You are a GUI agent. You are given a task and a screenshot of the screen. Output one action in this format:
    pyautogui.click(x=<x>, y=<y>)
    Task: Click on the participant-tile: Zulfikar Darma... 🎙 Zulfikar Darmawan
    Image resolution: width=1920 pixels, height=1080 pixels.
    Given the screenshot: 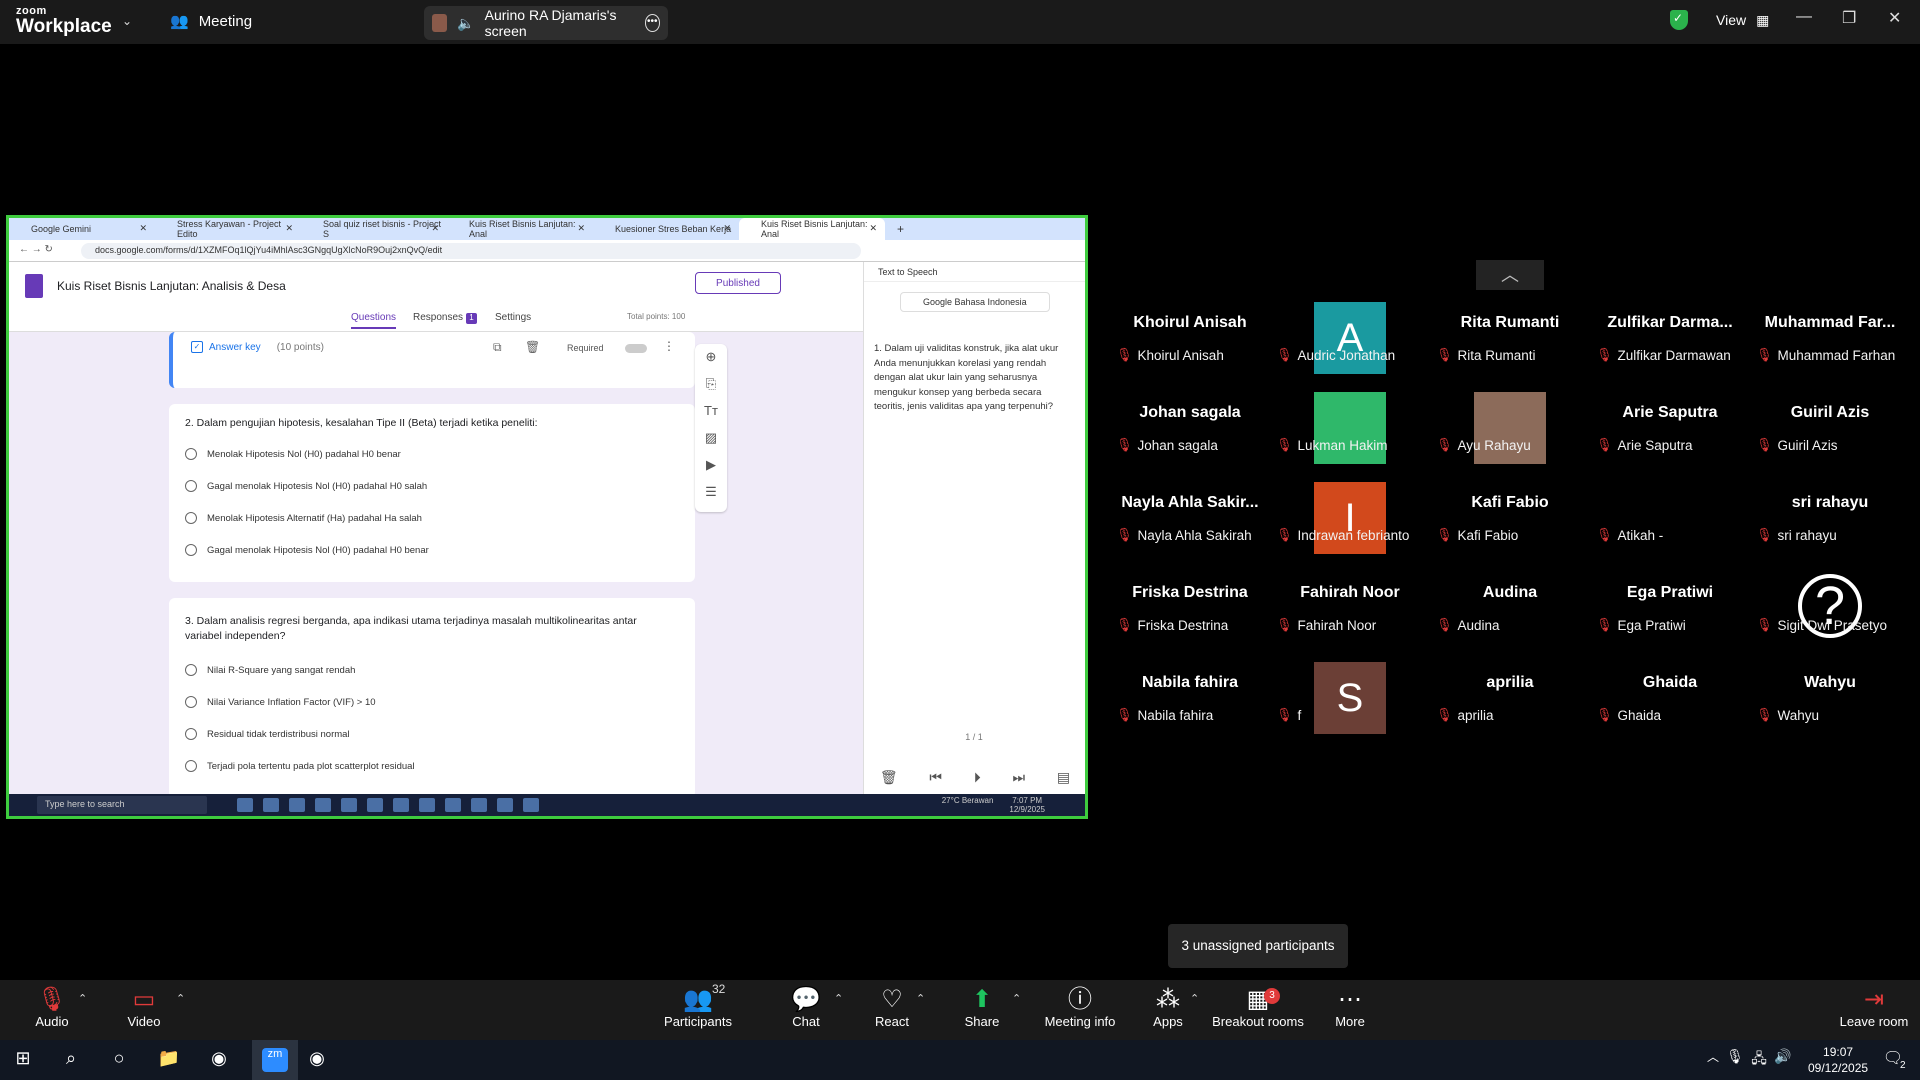 What is the action you would take?
    pyautogui.click(x=1670, y=346)
    